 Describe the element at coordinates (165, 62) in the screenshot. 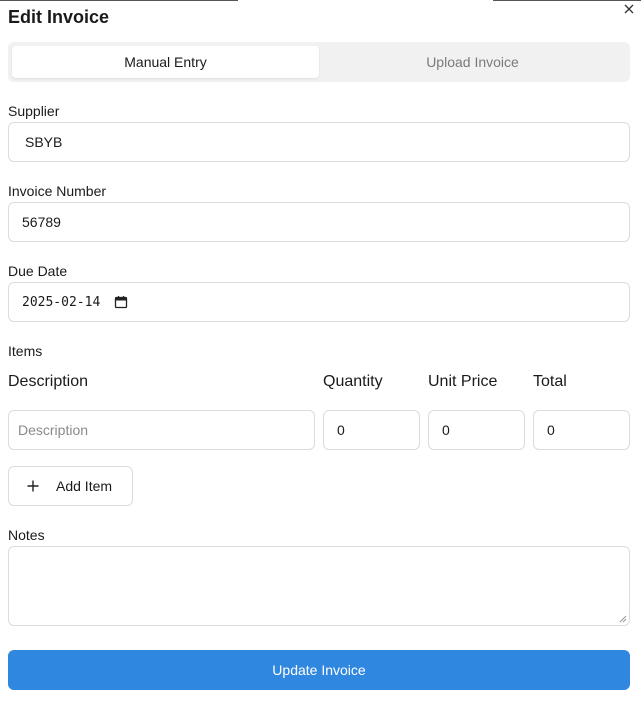

I see `tab-manual-entry: Manual Entry` at that location.